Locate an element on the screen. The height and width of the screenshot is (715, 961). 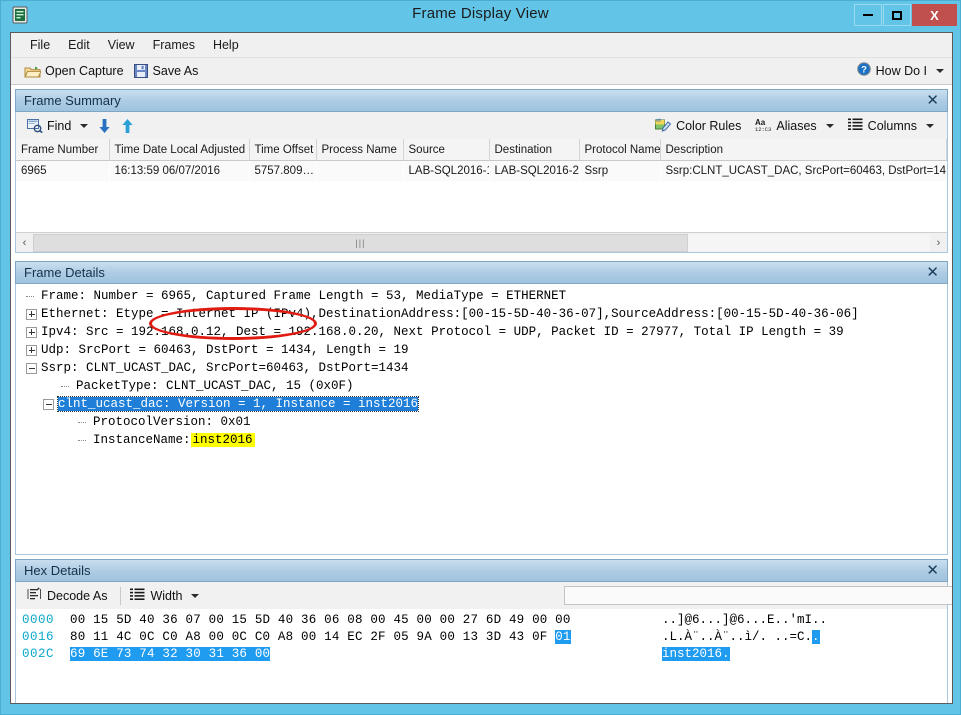
cell-source: LAB-SQL2016-1 is located at coordinates (448, 171).